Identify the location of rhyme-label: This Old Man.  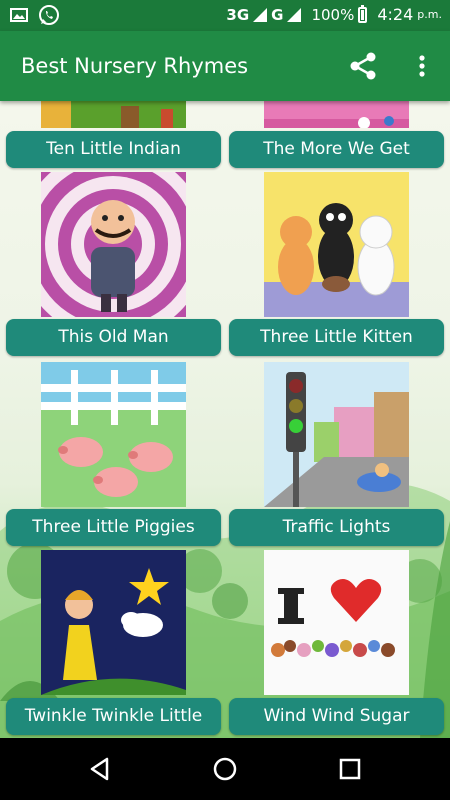
(113, 337).